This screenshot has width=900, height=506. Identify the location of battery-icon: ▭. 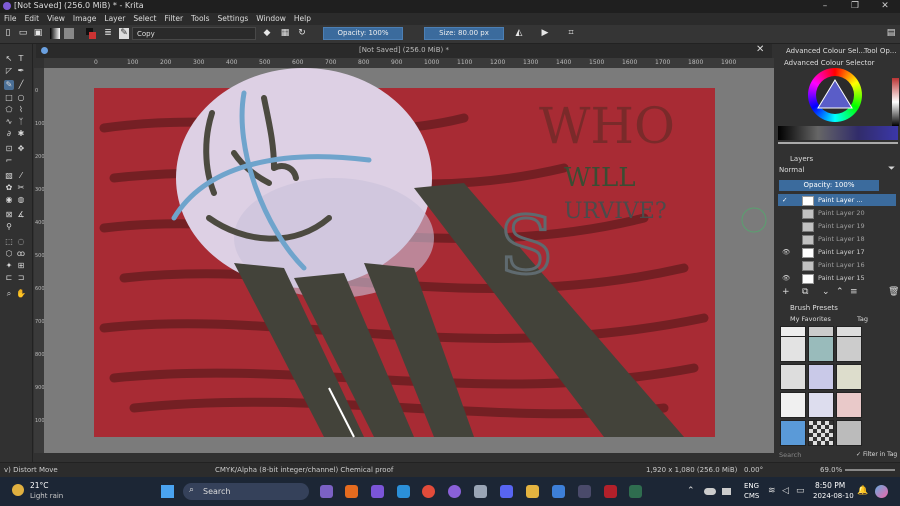
(800, 491).